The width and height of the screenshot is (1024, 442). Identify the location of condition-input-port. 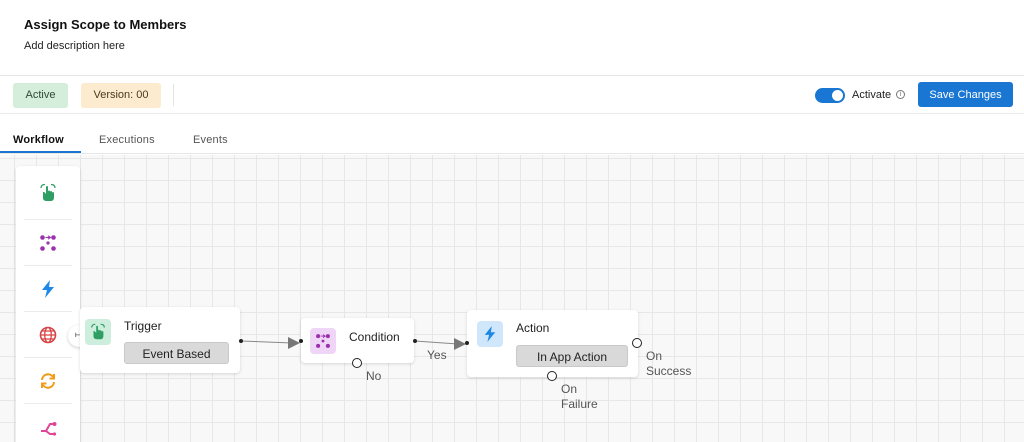
(301, 341).